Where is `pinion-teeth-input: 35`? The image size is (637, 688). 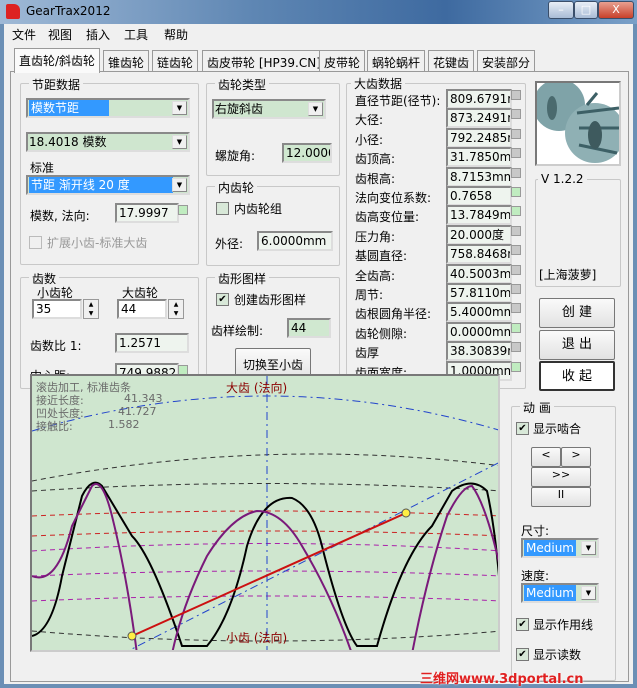
pinion-teeth-input: 35 is located at coordinates (57, 309).